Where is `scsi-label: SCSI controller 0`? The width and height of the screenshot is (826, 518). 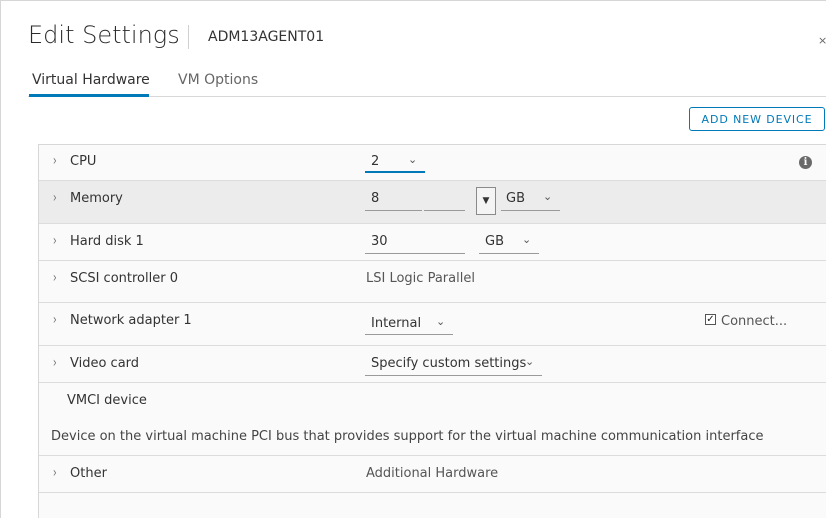
scsi-label: SCSI controller 0 is located at coordinates (124, 278).